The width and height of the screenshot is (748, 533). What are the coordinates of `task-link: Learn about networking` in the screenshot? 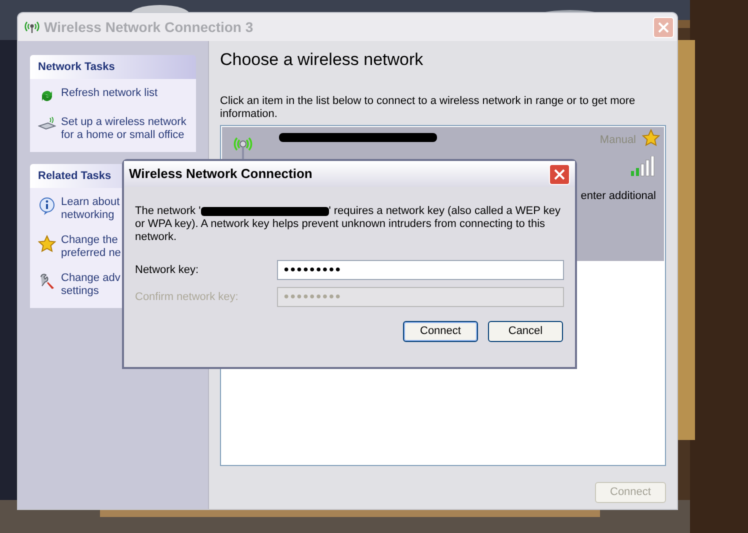 It's located at (90, 209).